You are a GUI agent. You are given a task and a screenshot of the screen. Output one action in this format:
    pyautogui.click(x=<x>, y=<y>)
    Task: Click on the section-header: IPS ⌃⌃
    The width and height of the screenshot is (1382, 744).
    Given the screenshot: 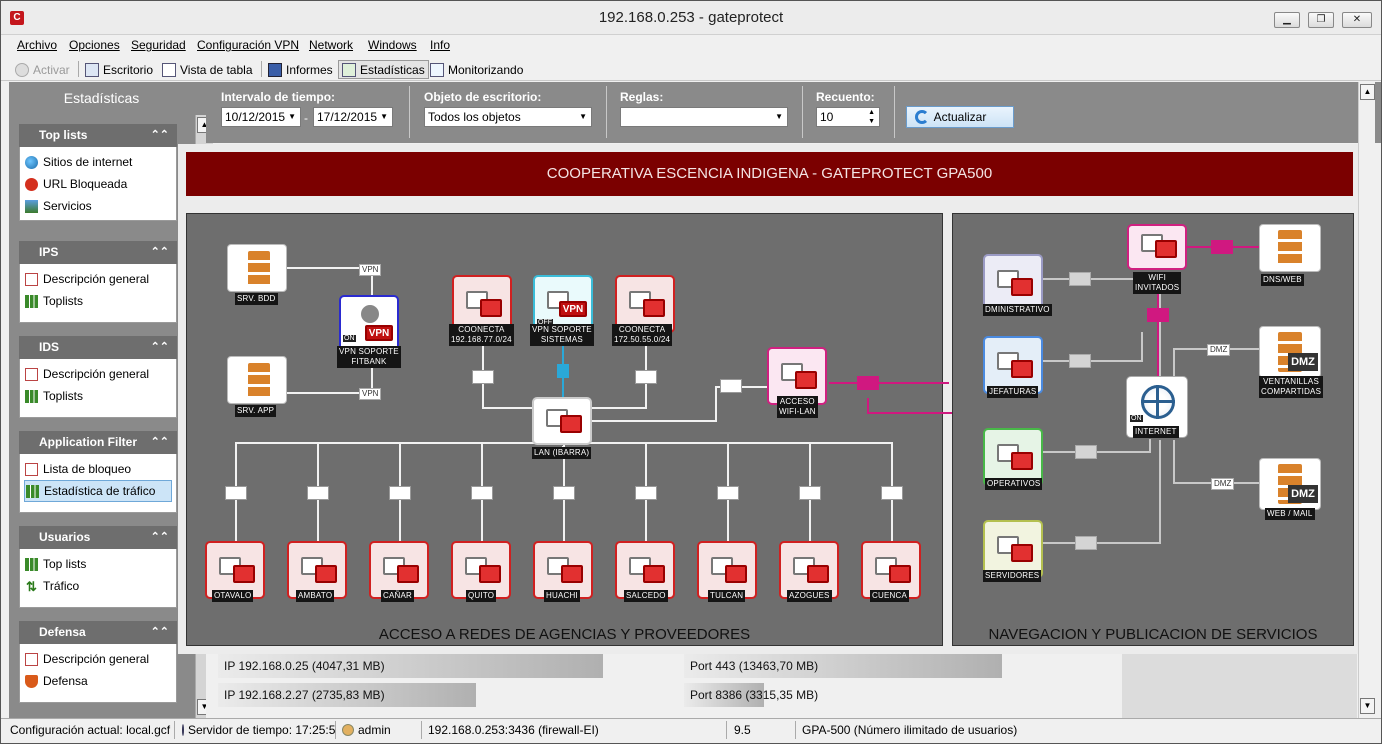 What is the action you would take?
    pyautogui.click(x=98, y=252)
    